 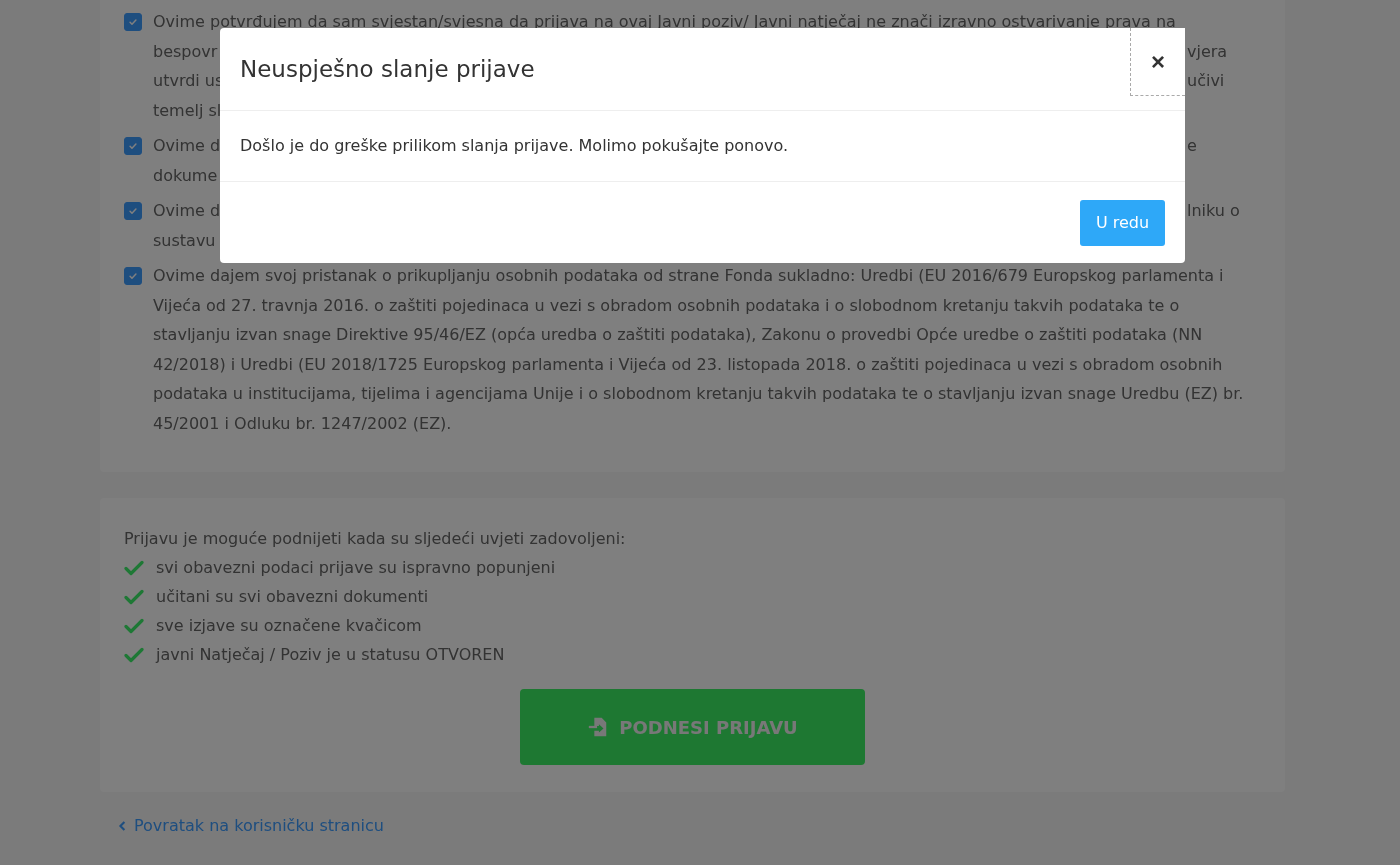 What do you see at coordinates (1192, 146) in the screenshot?
I see `declaration-text: e` at bounding box center [1192, 146].